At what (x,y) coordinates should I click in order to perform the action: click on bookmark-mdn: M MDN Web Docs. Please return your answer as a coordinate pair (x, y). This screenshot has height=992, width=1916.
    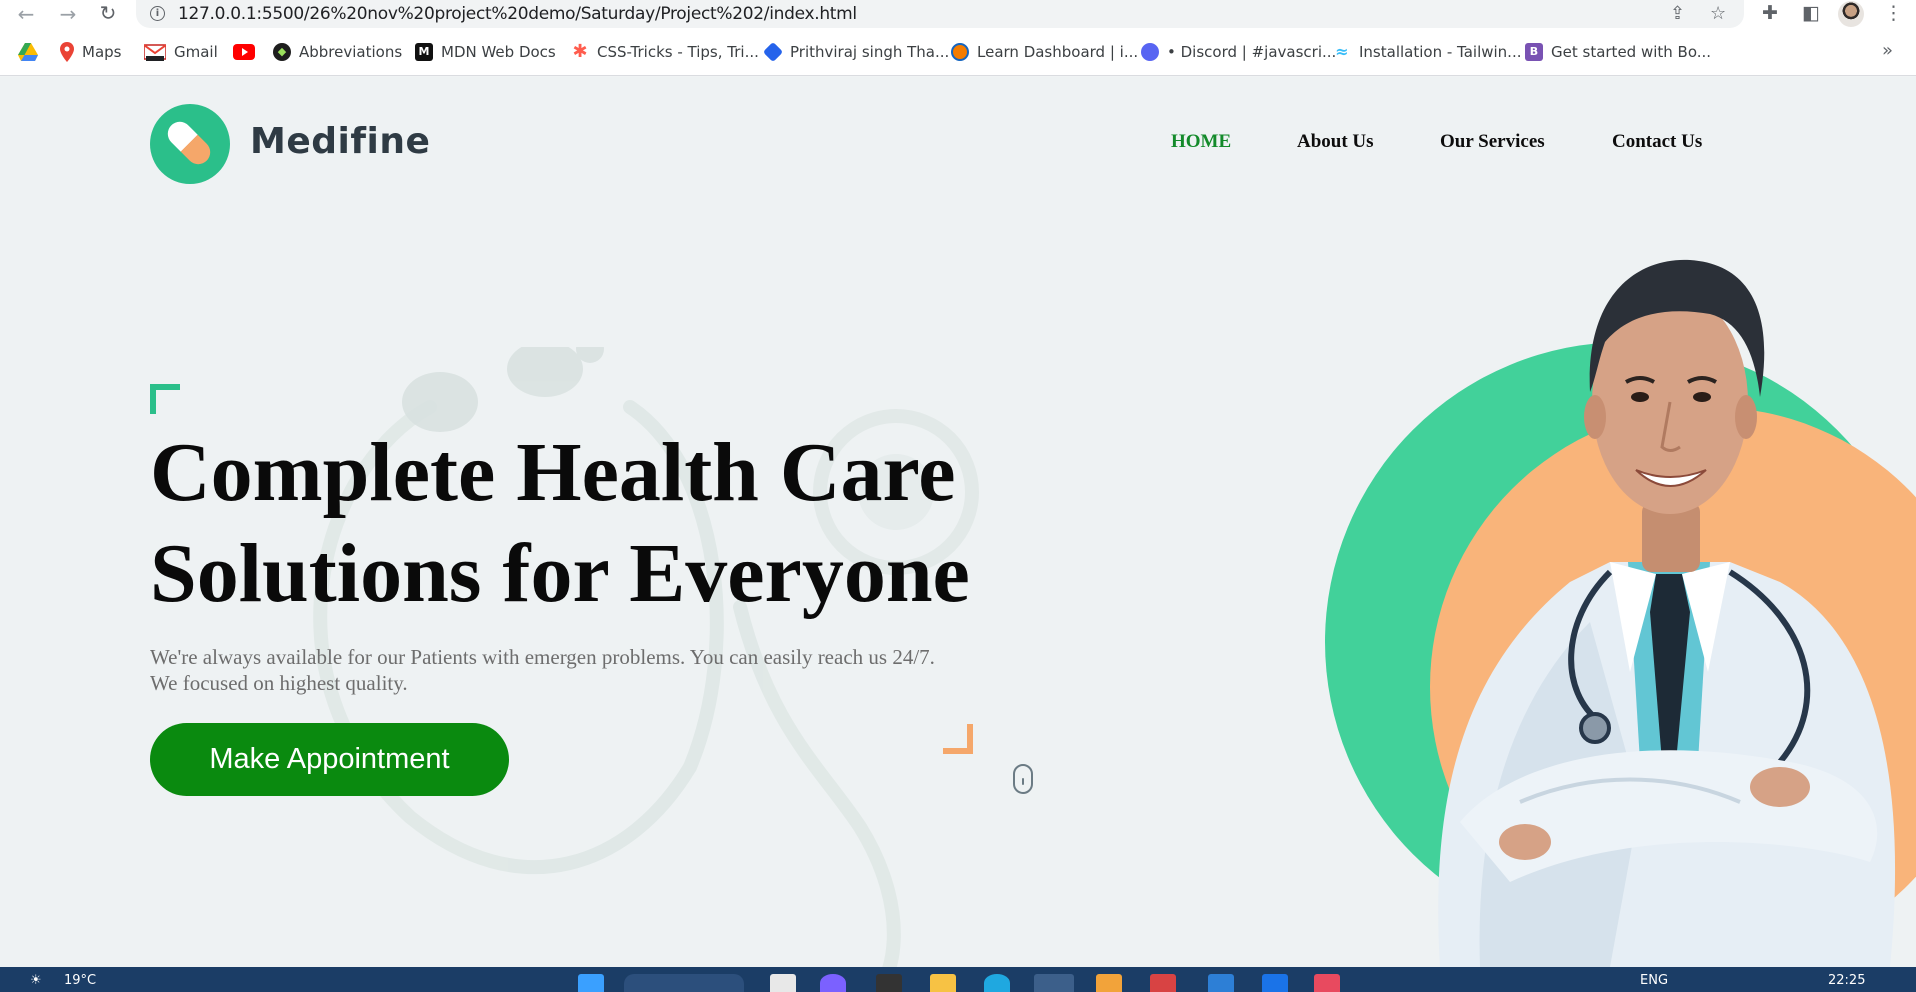
    Looking at the image, I should click on (485, 52).